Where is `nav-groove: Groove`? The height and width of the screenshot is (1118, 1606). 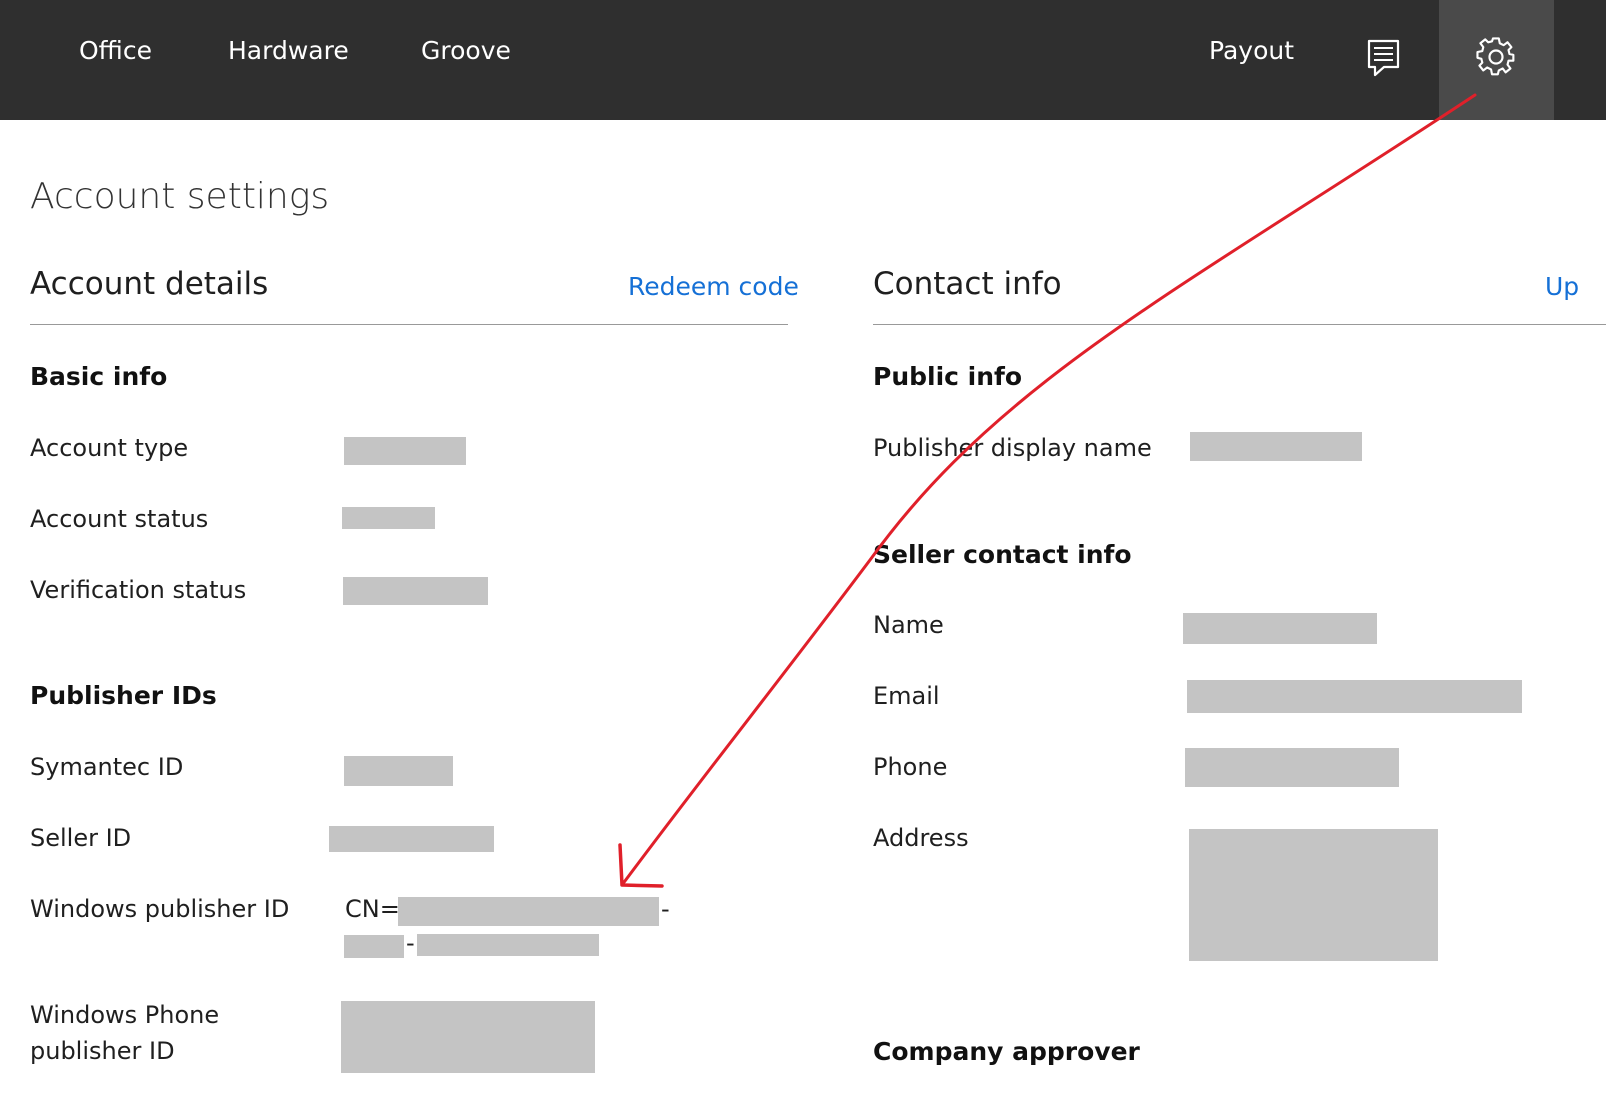 nav-groove: Groove is located at coordinates (466, 50).